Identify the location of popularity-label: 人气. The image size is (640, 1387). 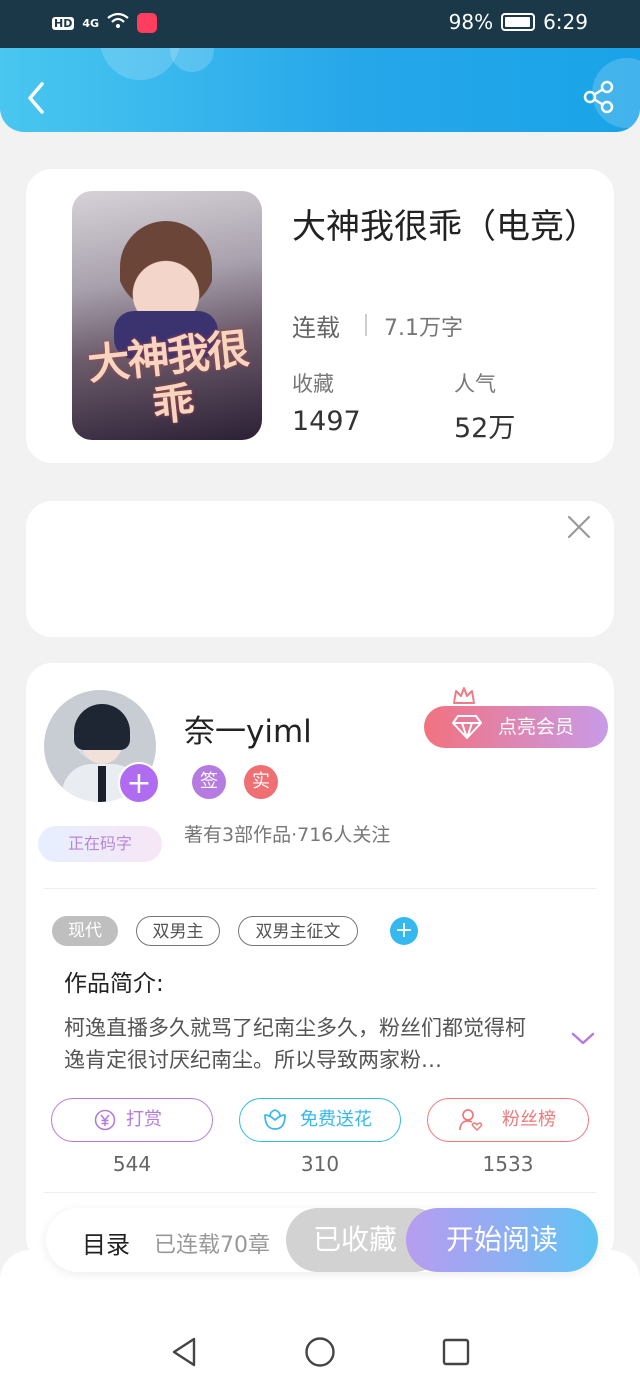
(475, 384).